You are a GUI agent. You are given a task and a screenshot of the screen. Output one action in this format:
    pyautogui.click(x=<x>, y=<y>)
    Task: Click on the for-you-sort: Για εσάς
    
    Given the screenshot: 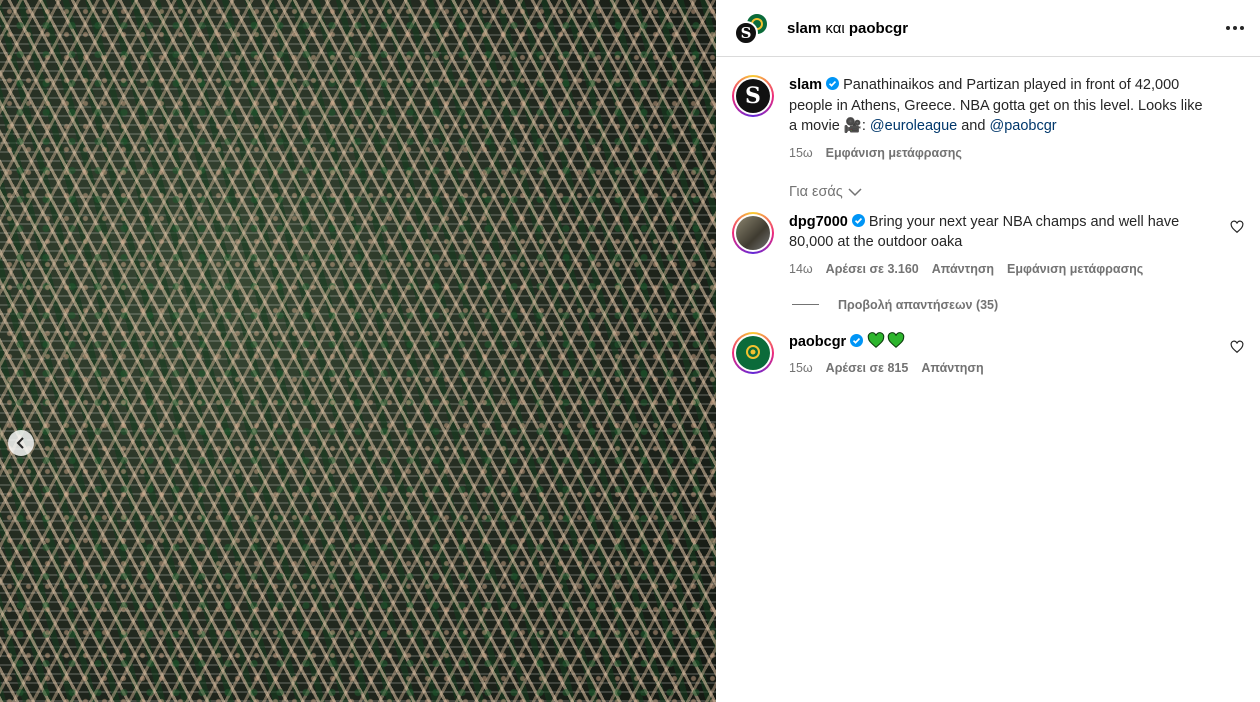 What is the action you would take?
    pyautogui.click(x=1016, y=192)
    